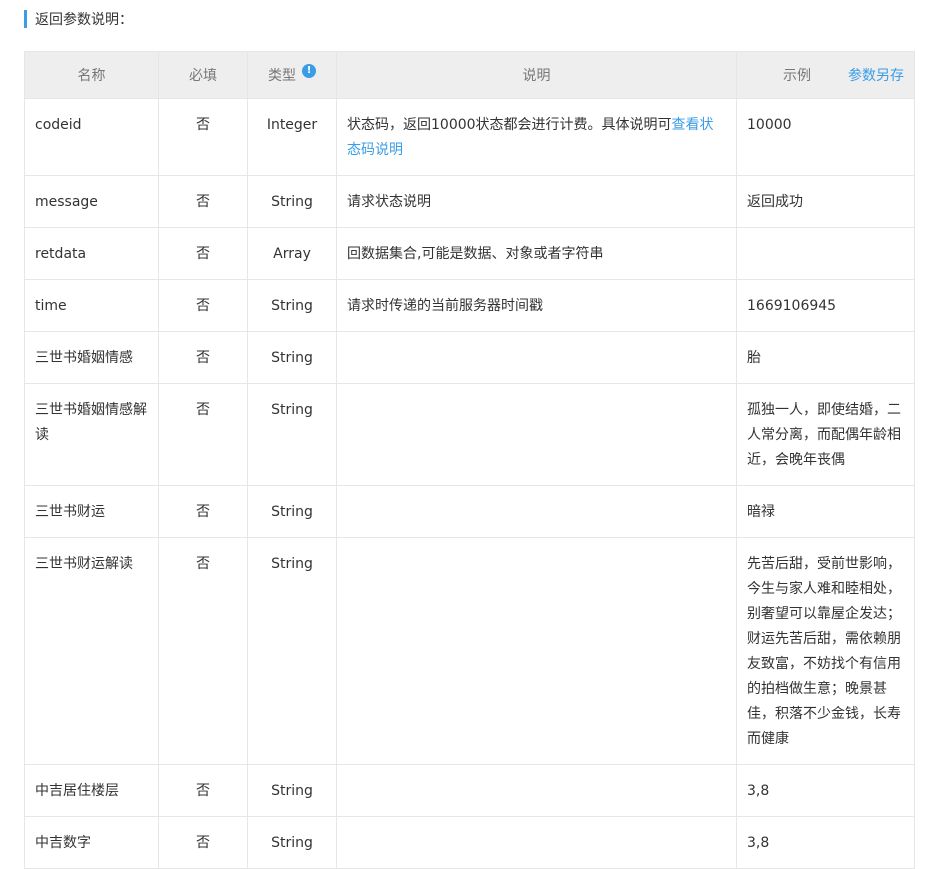  I want to click on table-row: 三世书婚姻情感 否 String 胎, so click(469, 357).